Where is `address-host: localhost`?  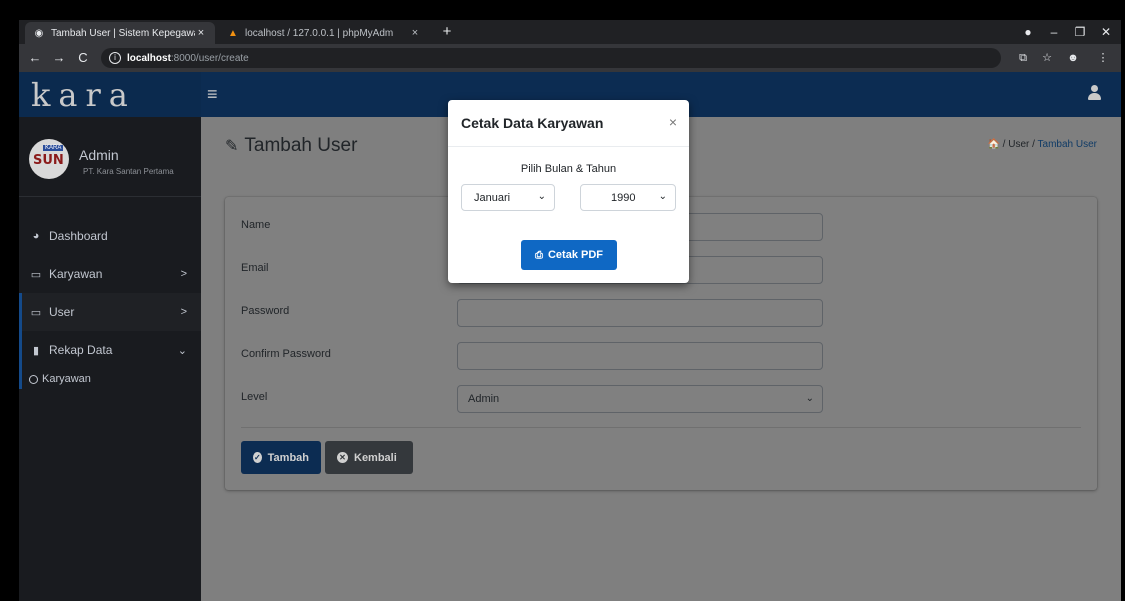
address-host: localhost is located at coordinates (149, 58).